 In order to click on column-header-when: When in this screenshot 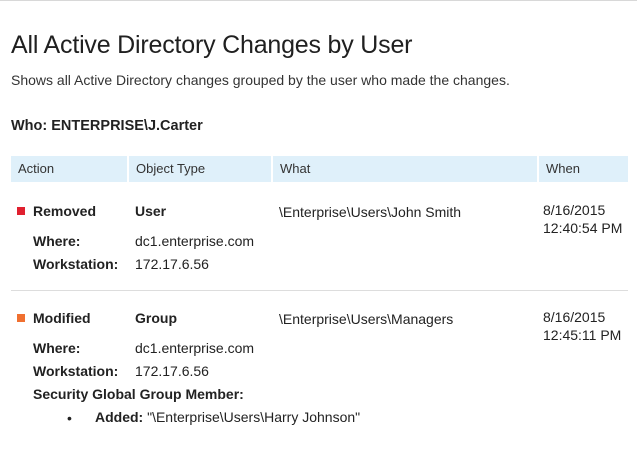, I will do `click(582, 169)`.